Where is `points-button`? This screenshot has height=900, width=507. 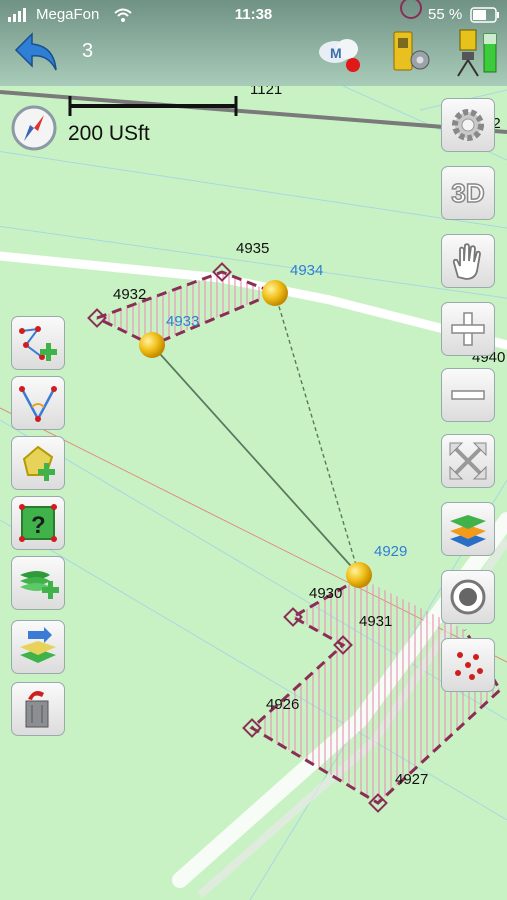
points-button is located at coordinates (468, 665).